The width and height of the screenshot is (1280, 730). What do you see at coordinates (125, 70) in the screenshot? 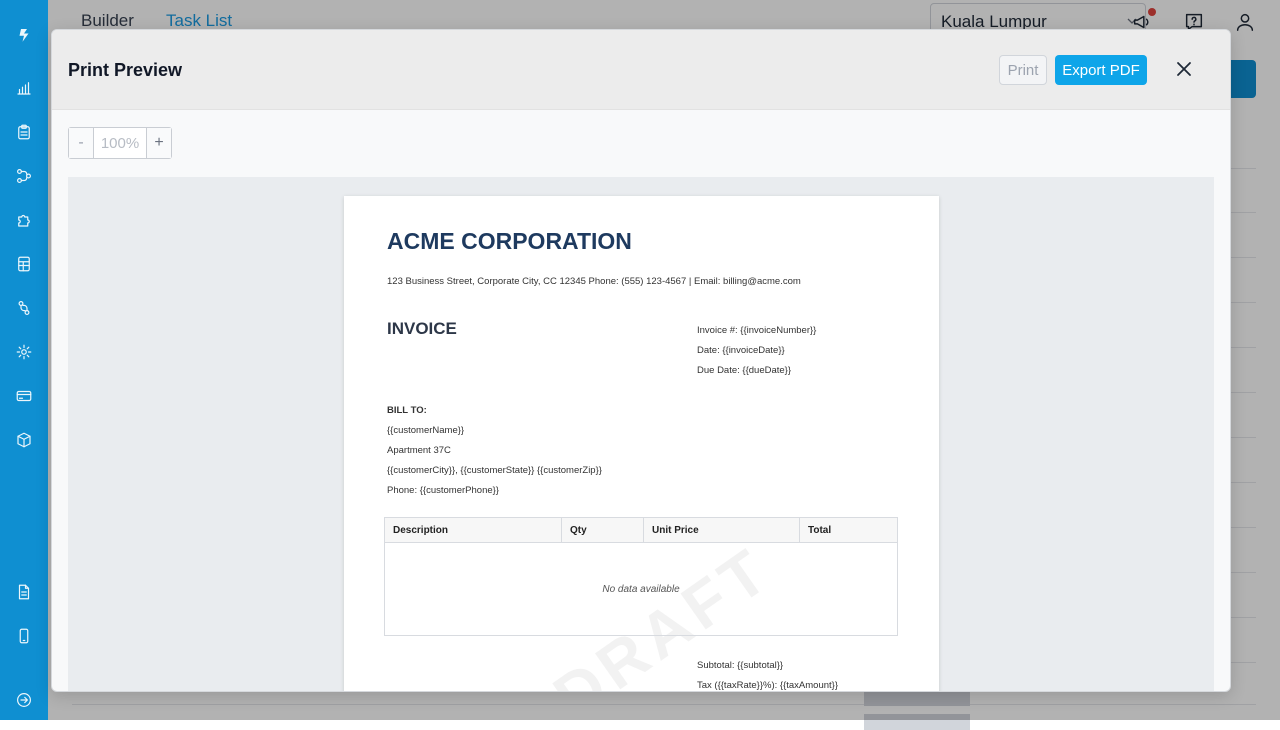
I see `modal-title: Print Preview` at bounding box center [125, 70].